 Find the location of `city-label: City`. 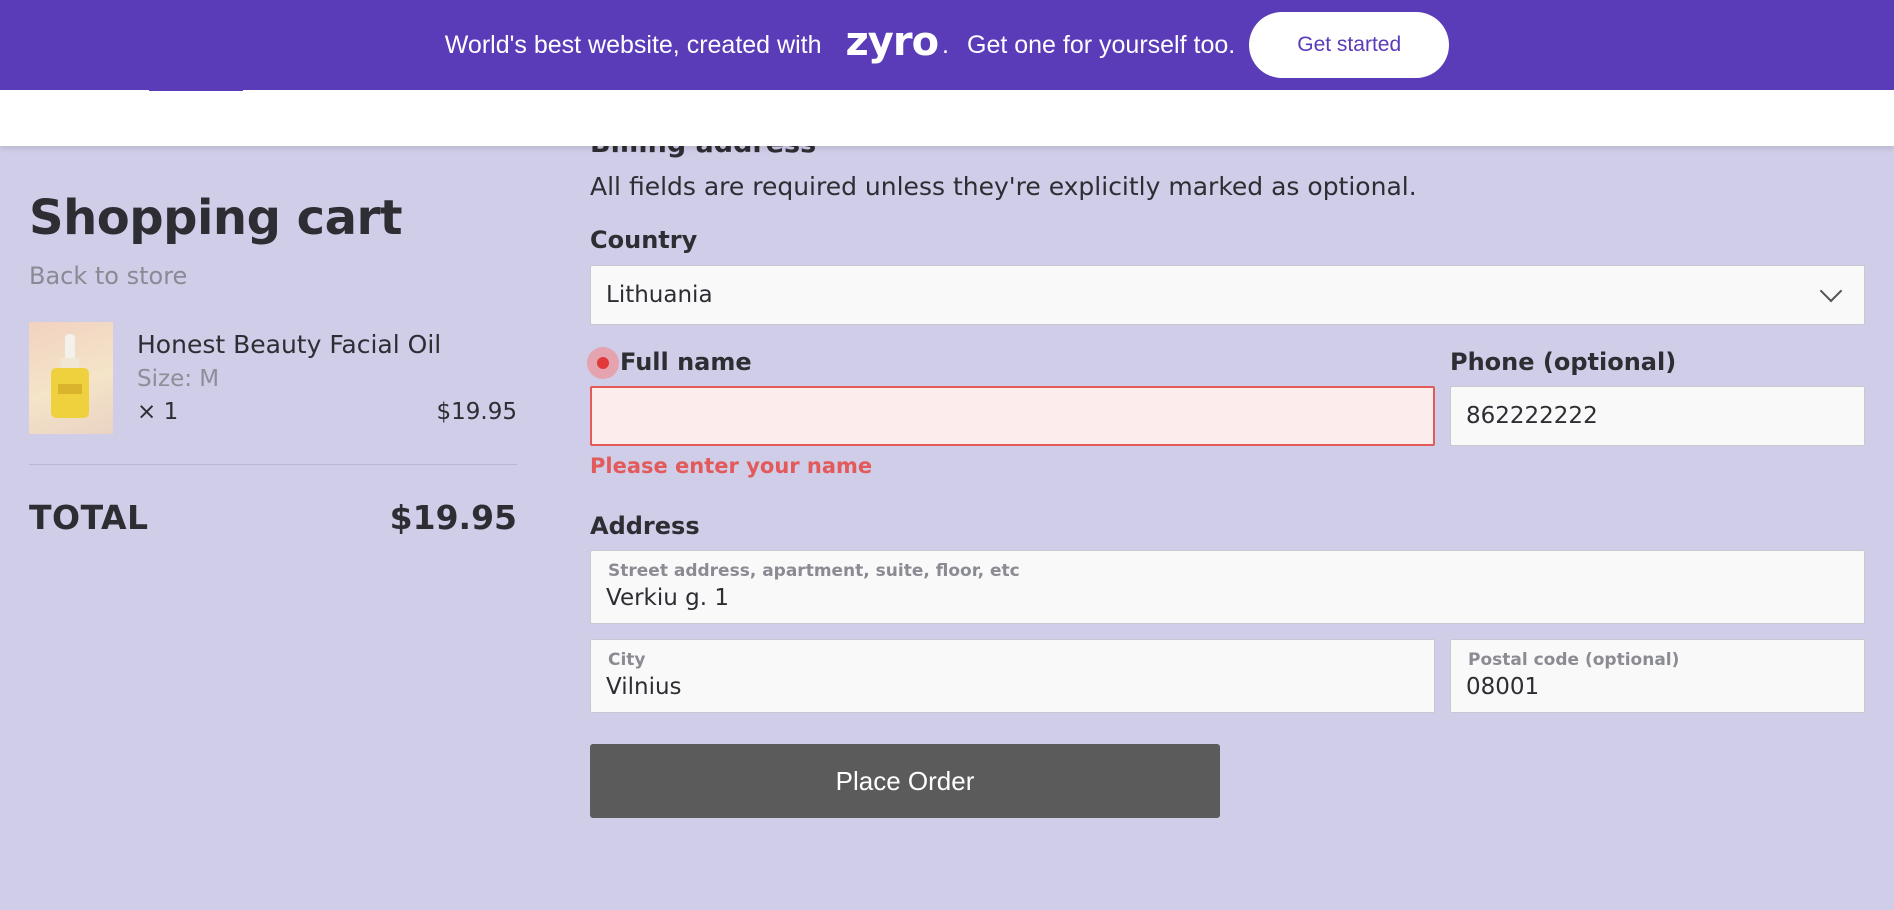

city-label: City is located at coordinates (627, 660).